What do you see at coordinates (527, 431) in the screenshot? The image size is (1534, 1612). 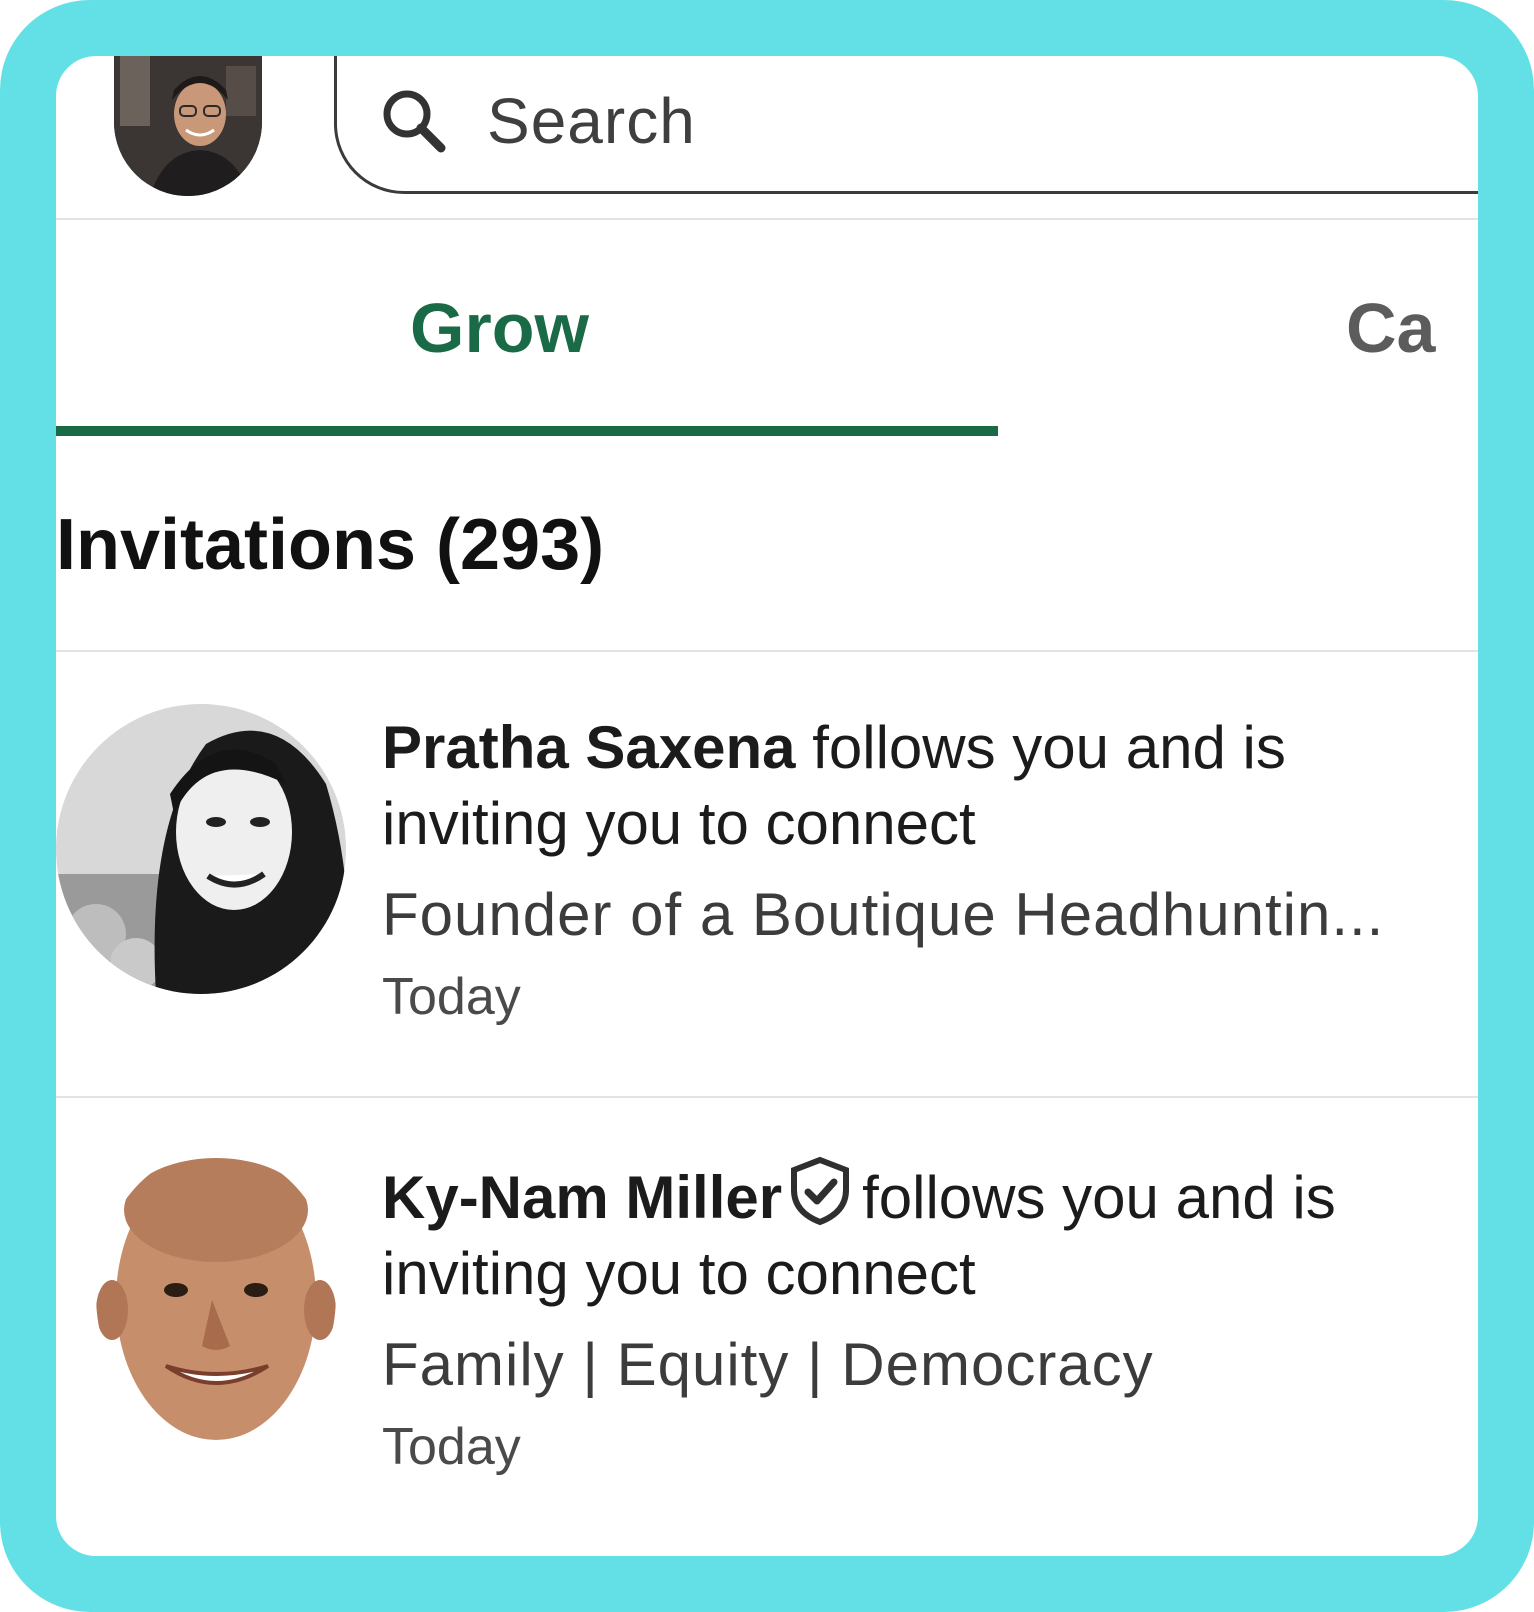 I see `active-tab-indicator` at bounding box center [527, 431].